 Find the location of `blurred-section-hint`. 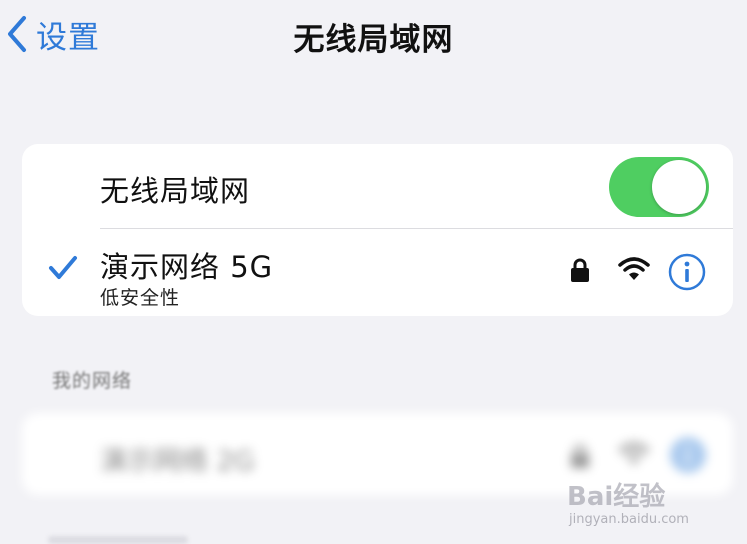

blurred-section-hint is located at coordinates (118, 540).